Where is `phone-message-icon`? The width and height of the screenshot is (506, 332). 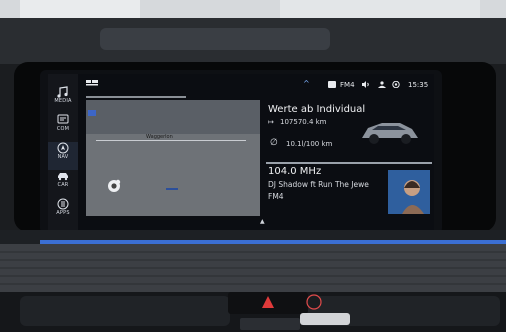
phone-message-icon is located at coordinates (63, 119).